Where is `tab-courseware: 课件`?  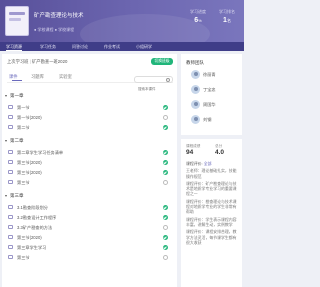 tab-courseware: 课件 is located at coordinates (15, 77).